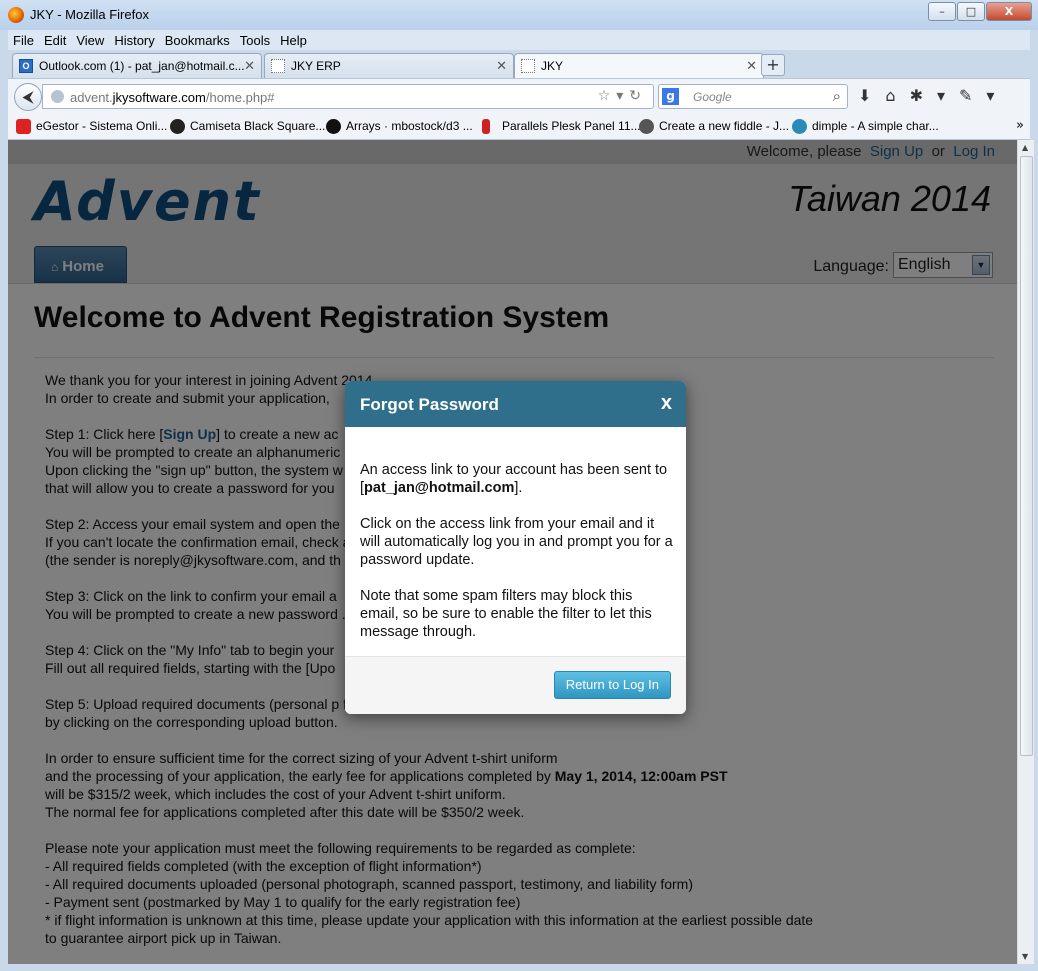  Describe the element at coordinates (1025, 147) in the screenshot. I see `scroll-up-icon: ▲` at that location.